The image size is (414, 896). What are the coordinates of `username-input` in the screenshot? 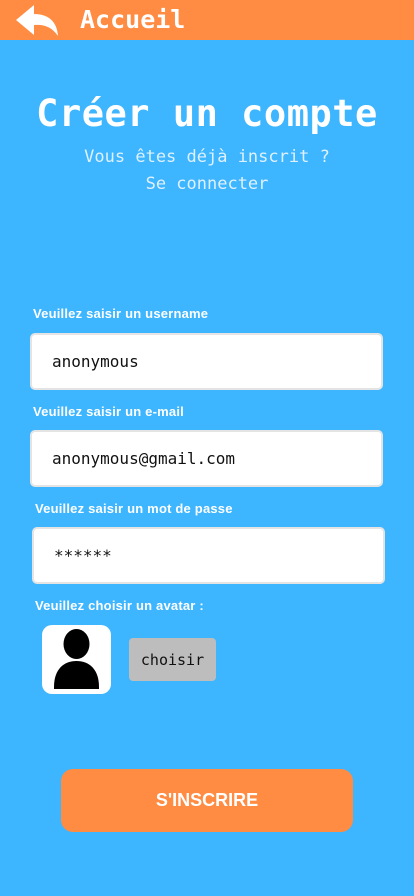 It's located at (206, 361).